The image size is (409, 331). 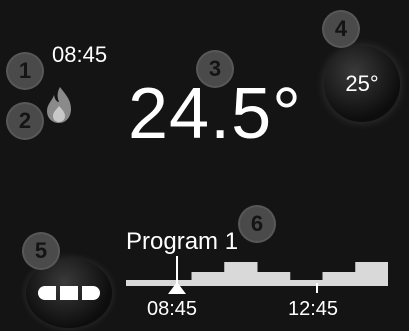 What do you see at coordinates (59, 107) in the screenshot?
I see `flame-icon` at bounding box center [59, 107].